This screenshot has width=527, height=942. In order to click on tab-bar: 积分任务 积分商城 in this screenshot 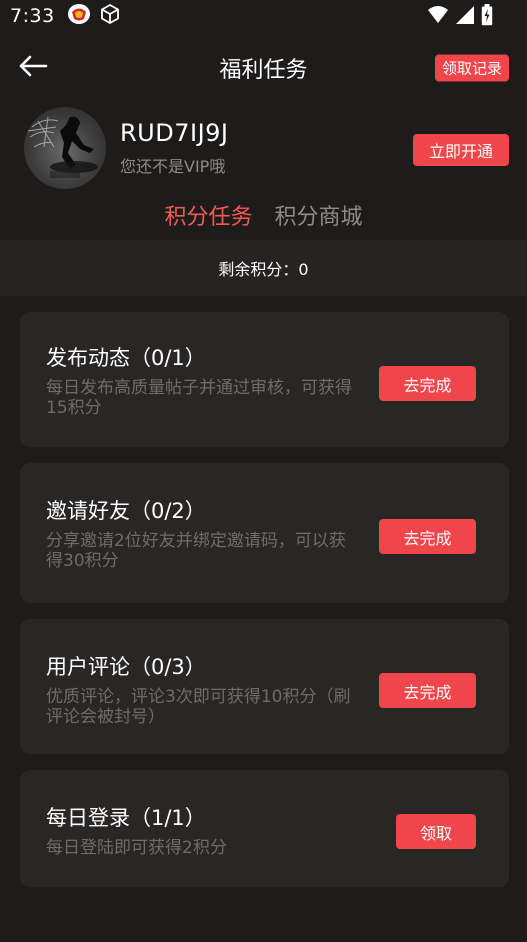, I will do `click(263, 215)`.